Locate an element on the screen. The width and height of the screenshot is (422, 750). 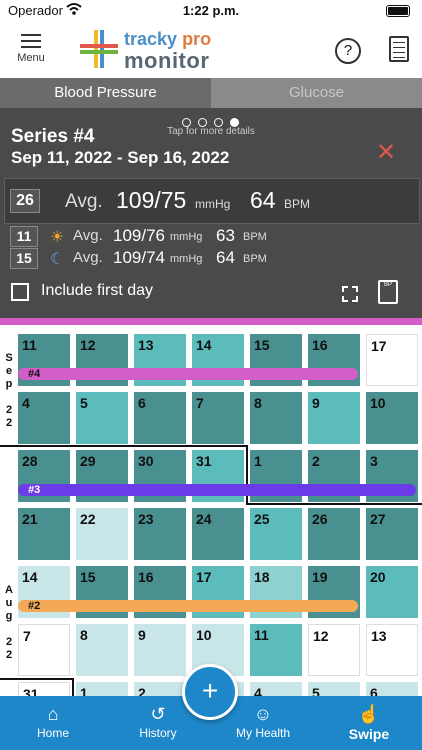
series-bar-4: #4 is located at coordinates (188, 374).